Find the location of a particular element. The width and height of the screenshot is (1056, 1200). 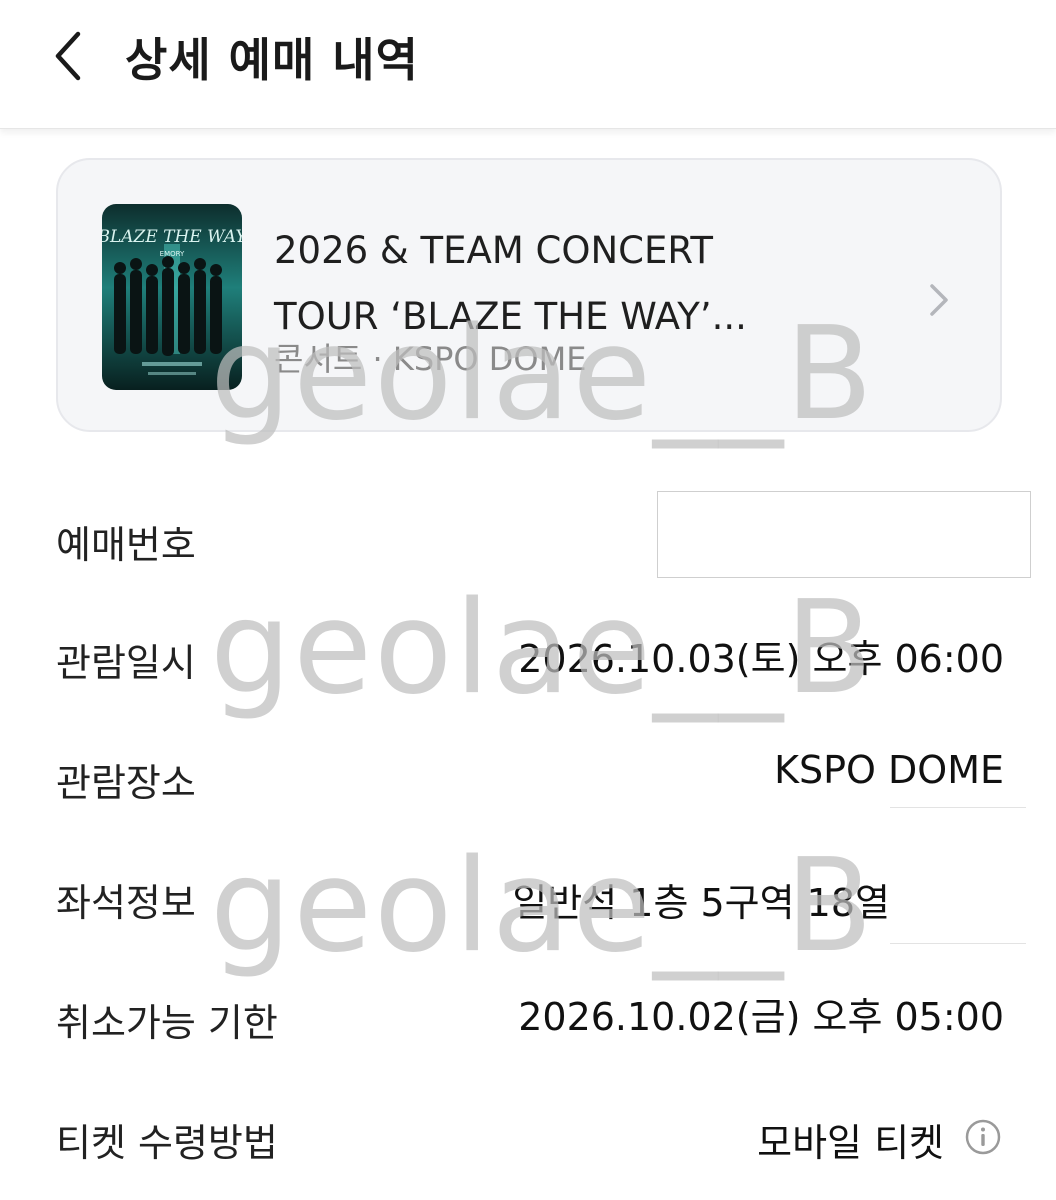

event-meta: 콘서트 · KSPO DOME is located at coordinates (430, 359).